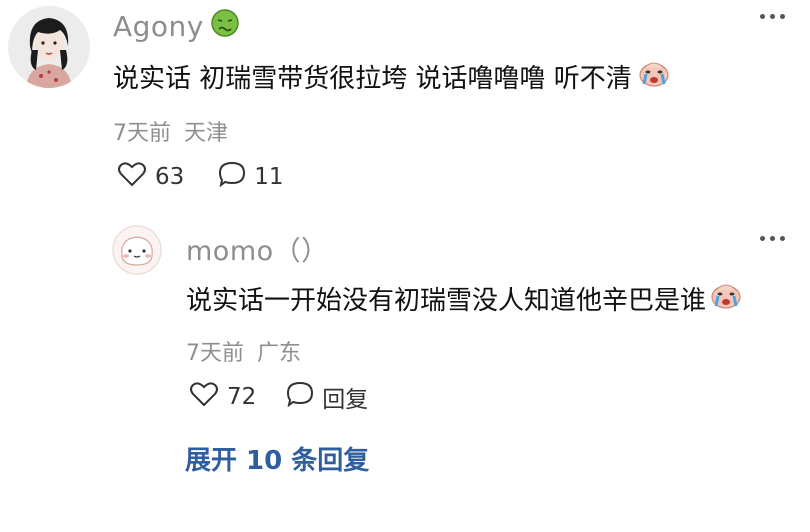 This screenshot has height=532, width=810. What do you see at coordinates (278, 397) in the screenshot?
I see `reply-actions: 72 回复` at bounding box center [278, 397].